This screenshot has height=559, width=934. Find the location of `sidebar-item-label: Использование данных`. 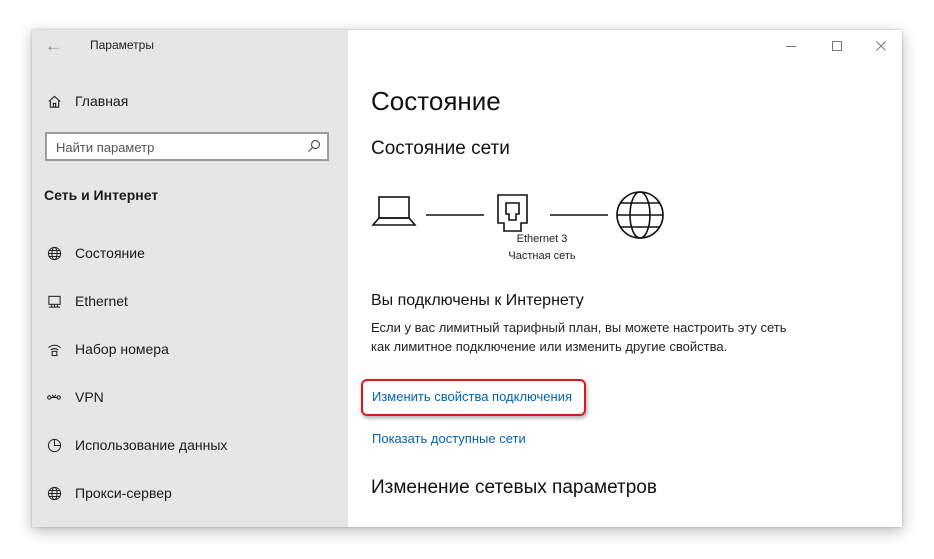

sidebar-item-label: Использование данных is located at coordinates (151, 445).